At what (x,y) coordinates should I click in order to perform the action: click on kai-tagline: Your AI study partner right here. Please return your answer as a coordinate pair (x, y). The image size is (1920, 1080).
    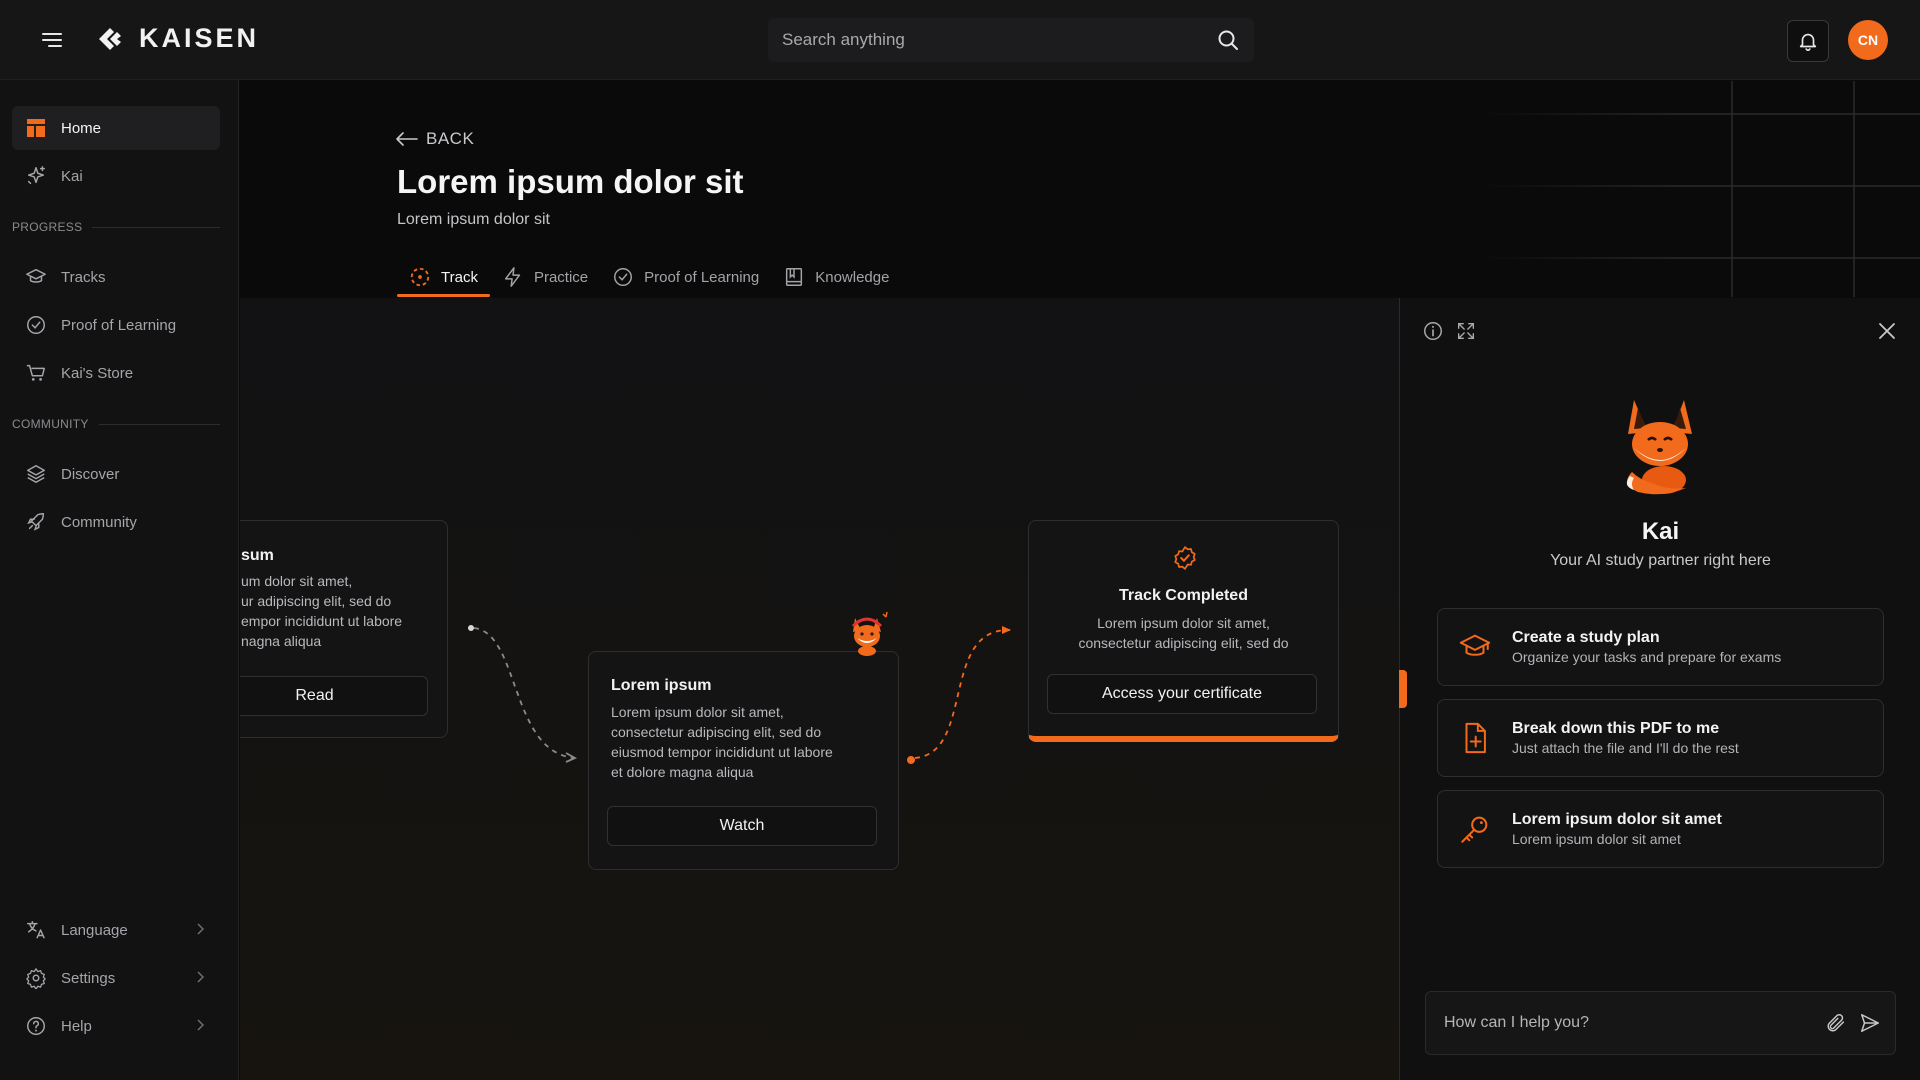
    Looking at the image, I should click on (1660, 560).